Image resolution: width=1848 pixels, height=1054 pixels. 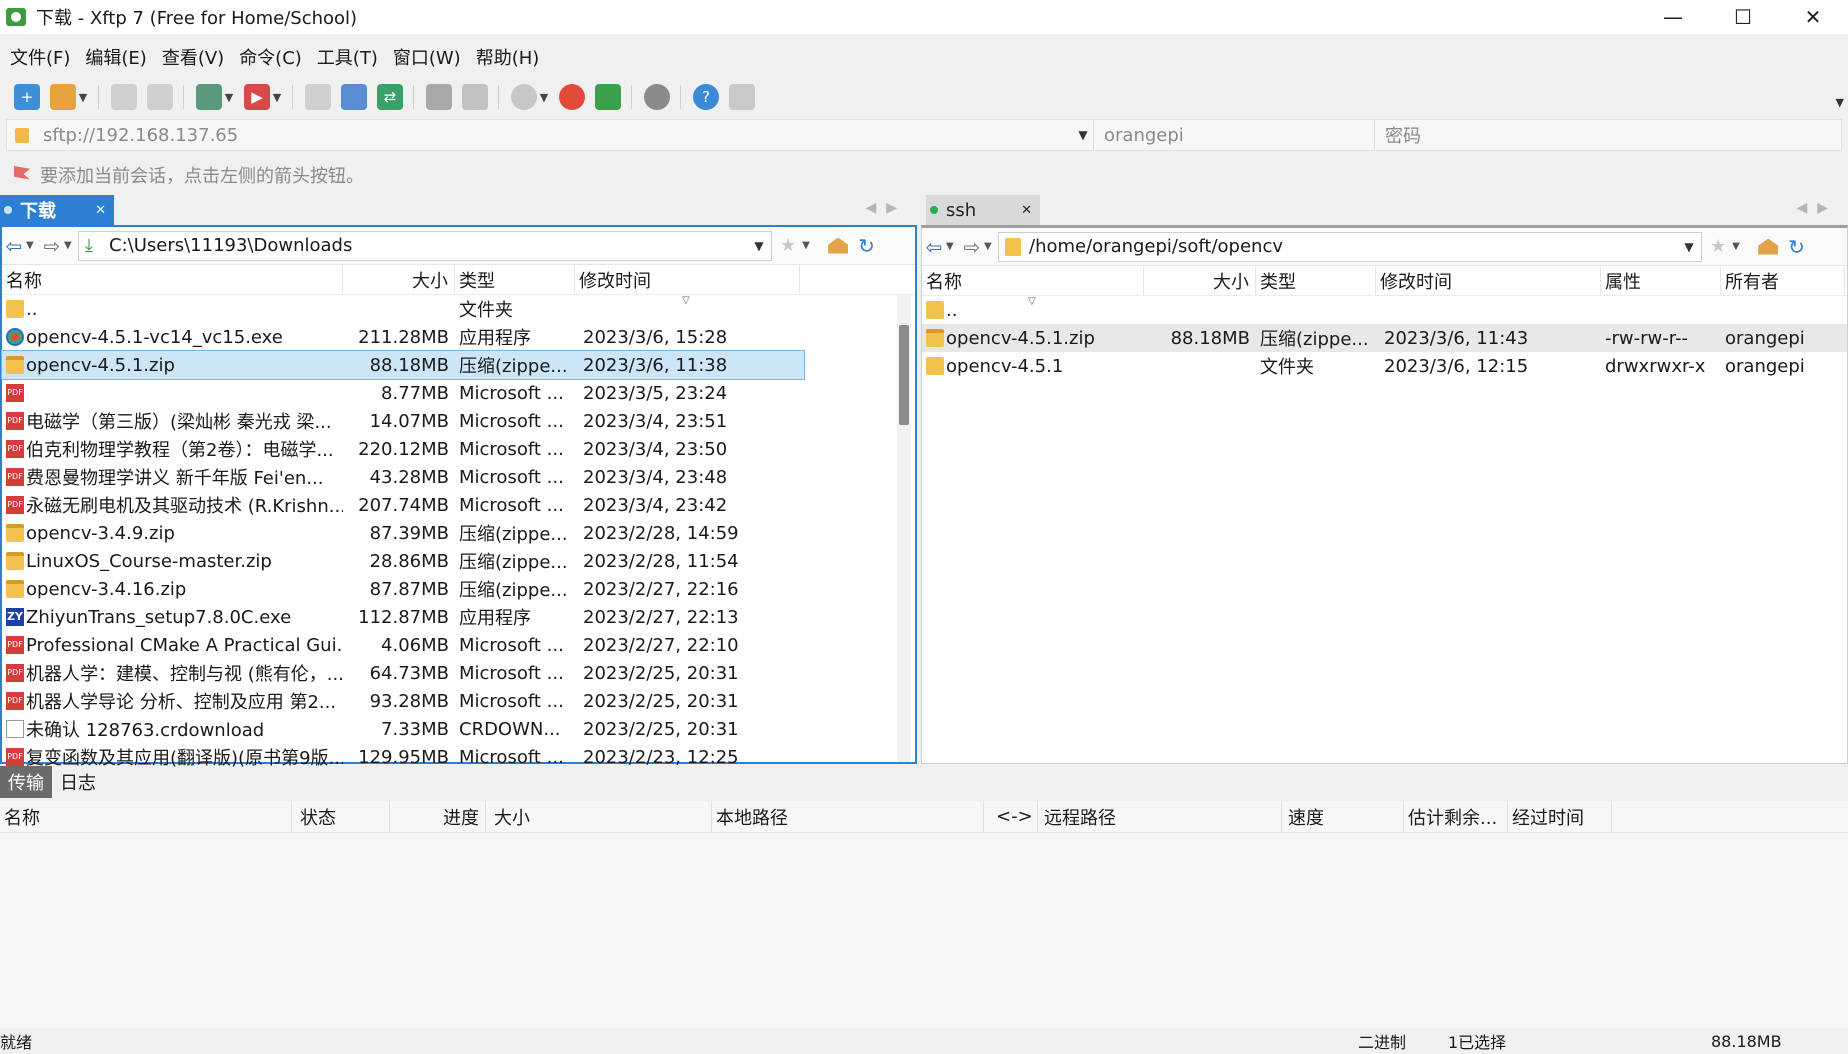 I want to click on add-session-flag-icon, so click(x=22, y=173).